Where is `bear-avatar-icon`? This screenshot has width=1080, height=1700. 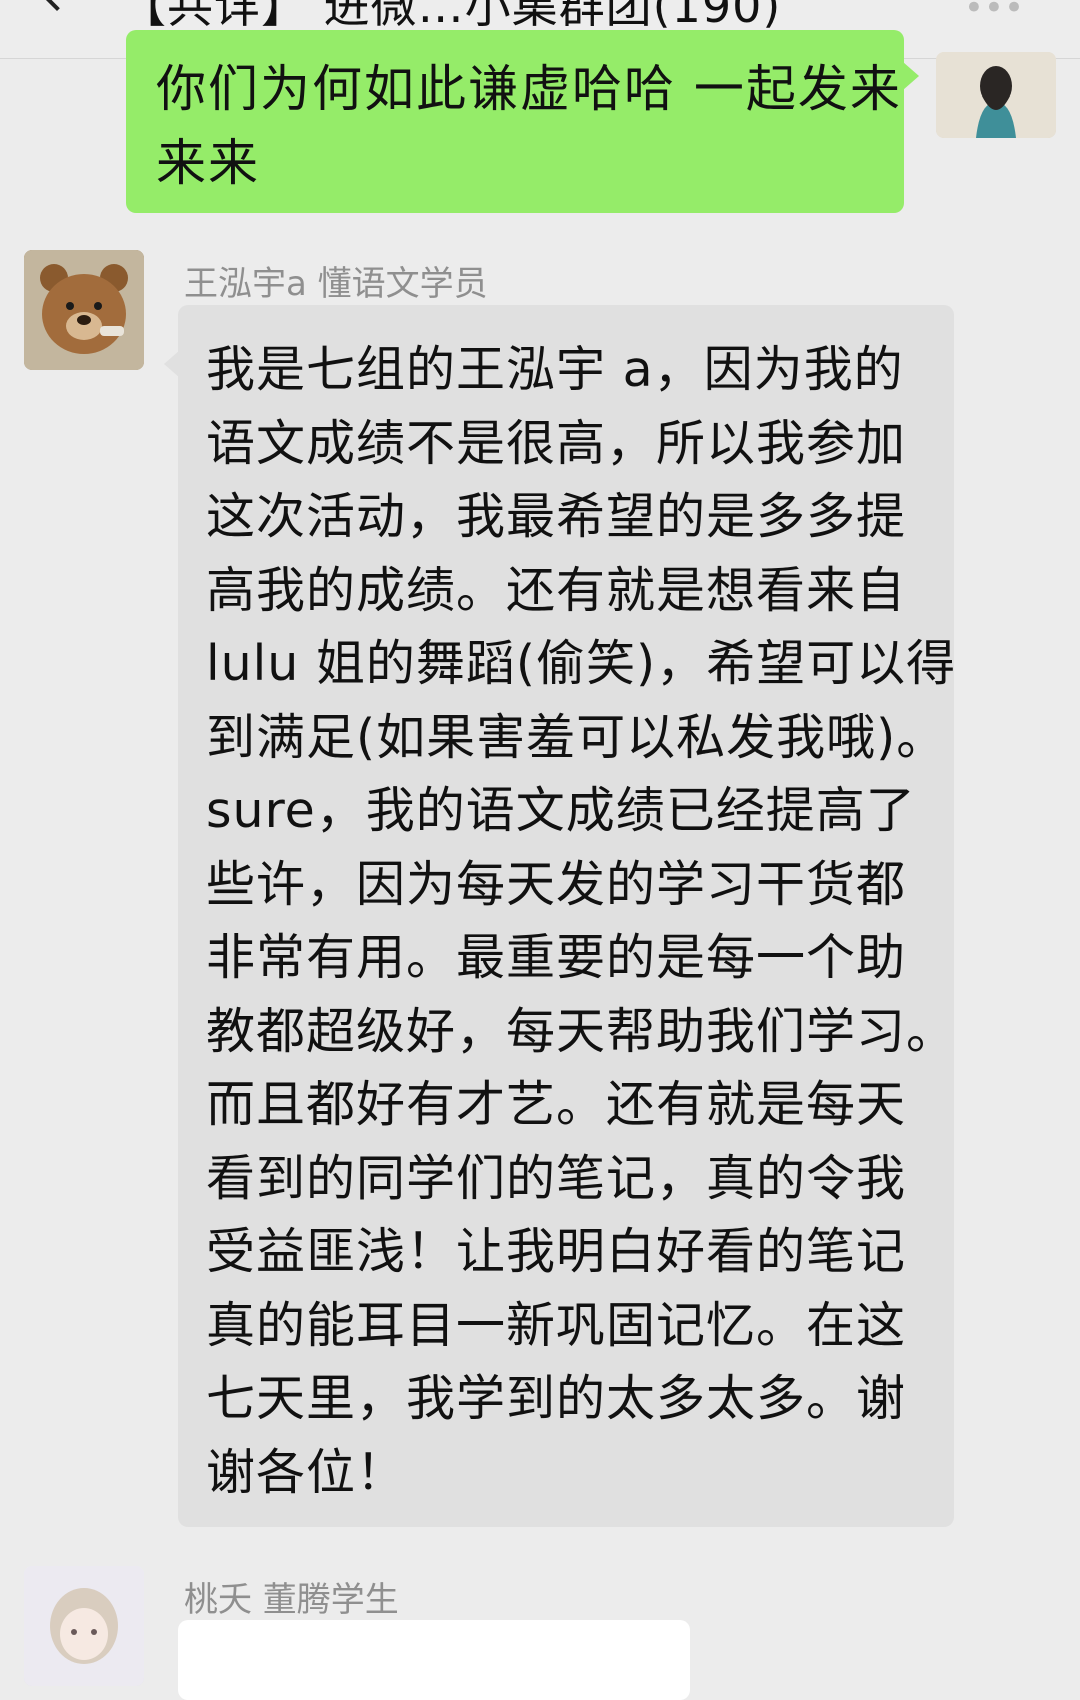 bear-avatar-icon is located at coordinates (84, 310).